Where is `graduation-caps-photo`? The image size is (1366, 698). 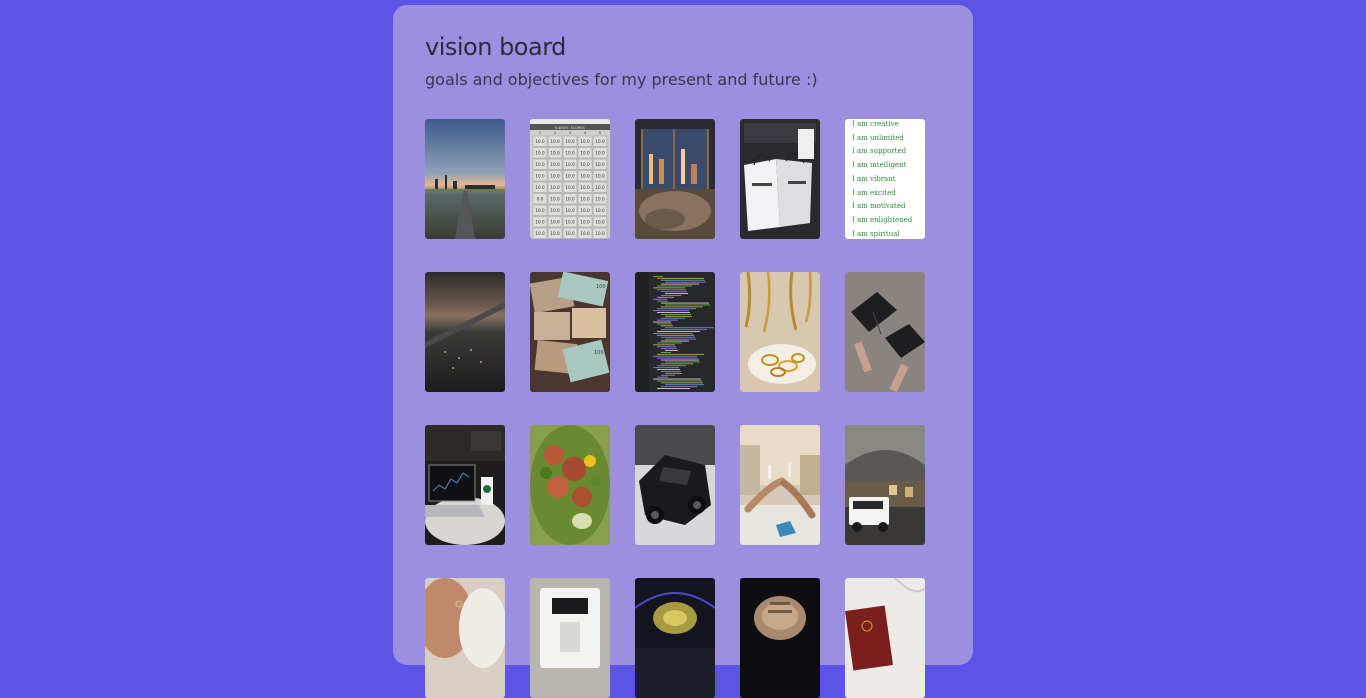
graduation-caps-photo is located at coordinates (885, 332).